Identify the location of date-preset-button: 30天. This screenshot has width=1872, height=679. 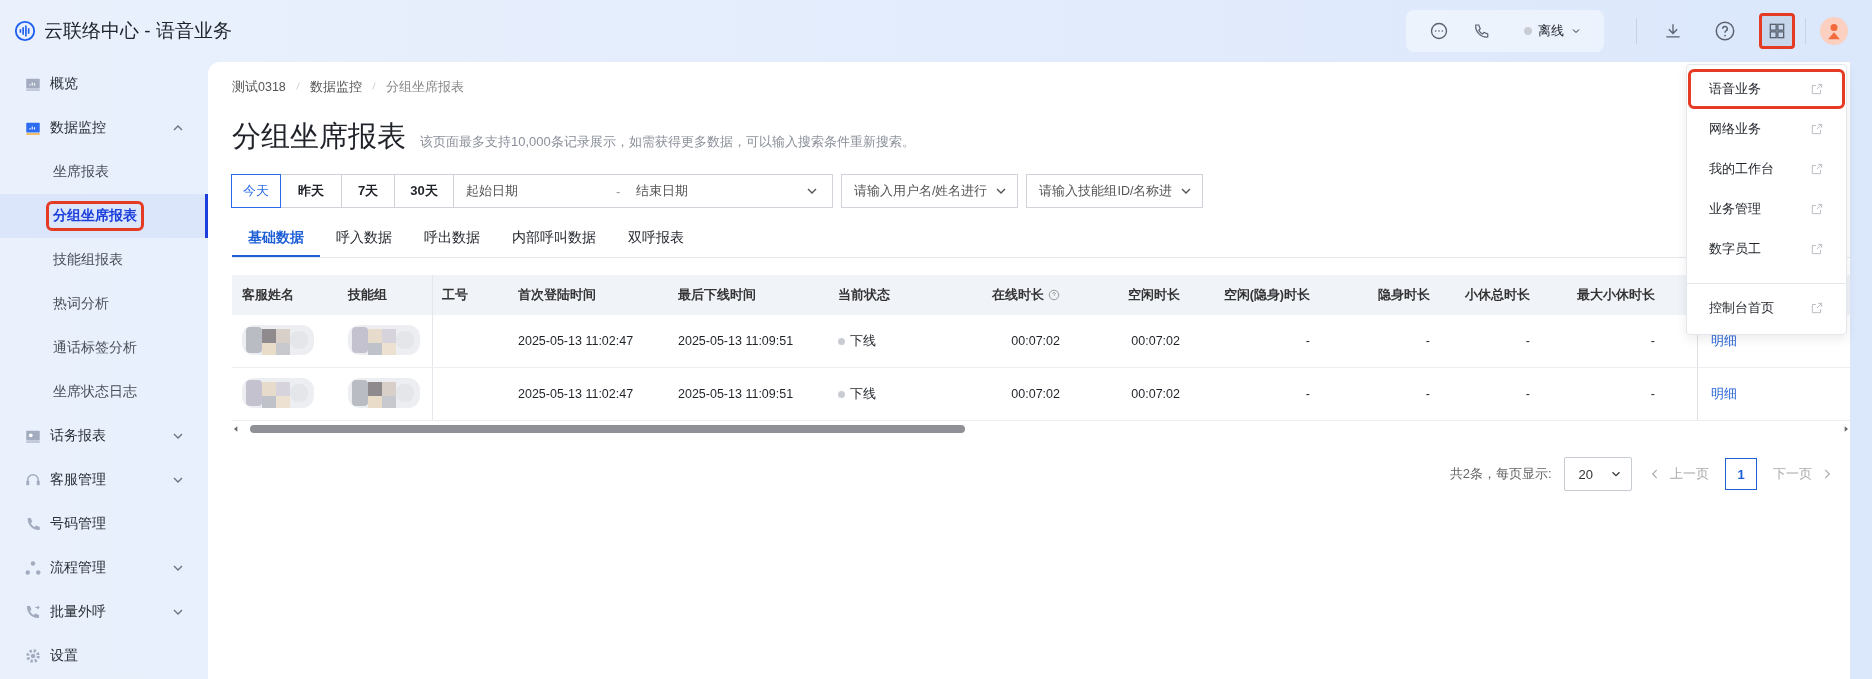
(424, 191).